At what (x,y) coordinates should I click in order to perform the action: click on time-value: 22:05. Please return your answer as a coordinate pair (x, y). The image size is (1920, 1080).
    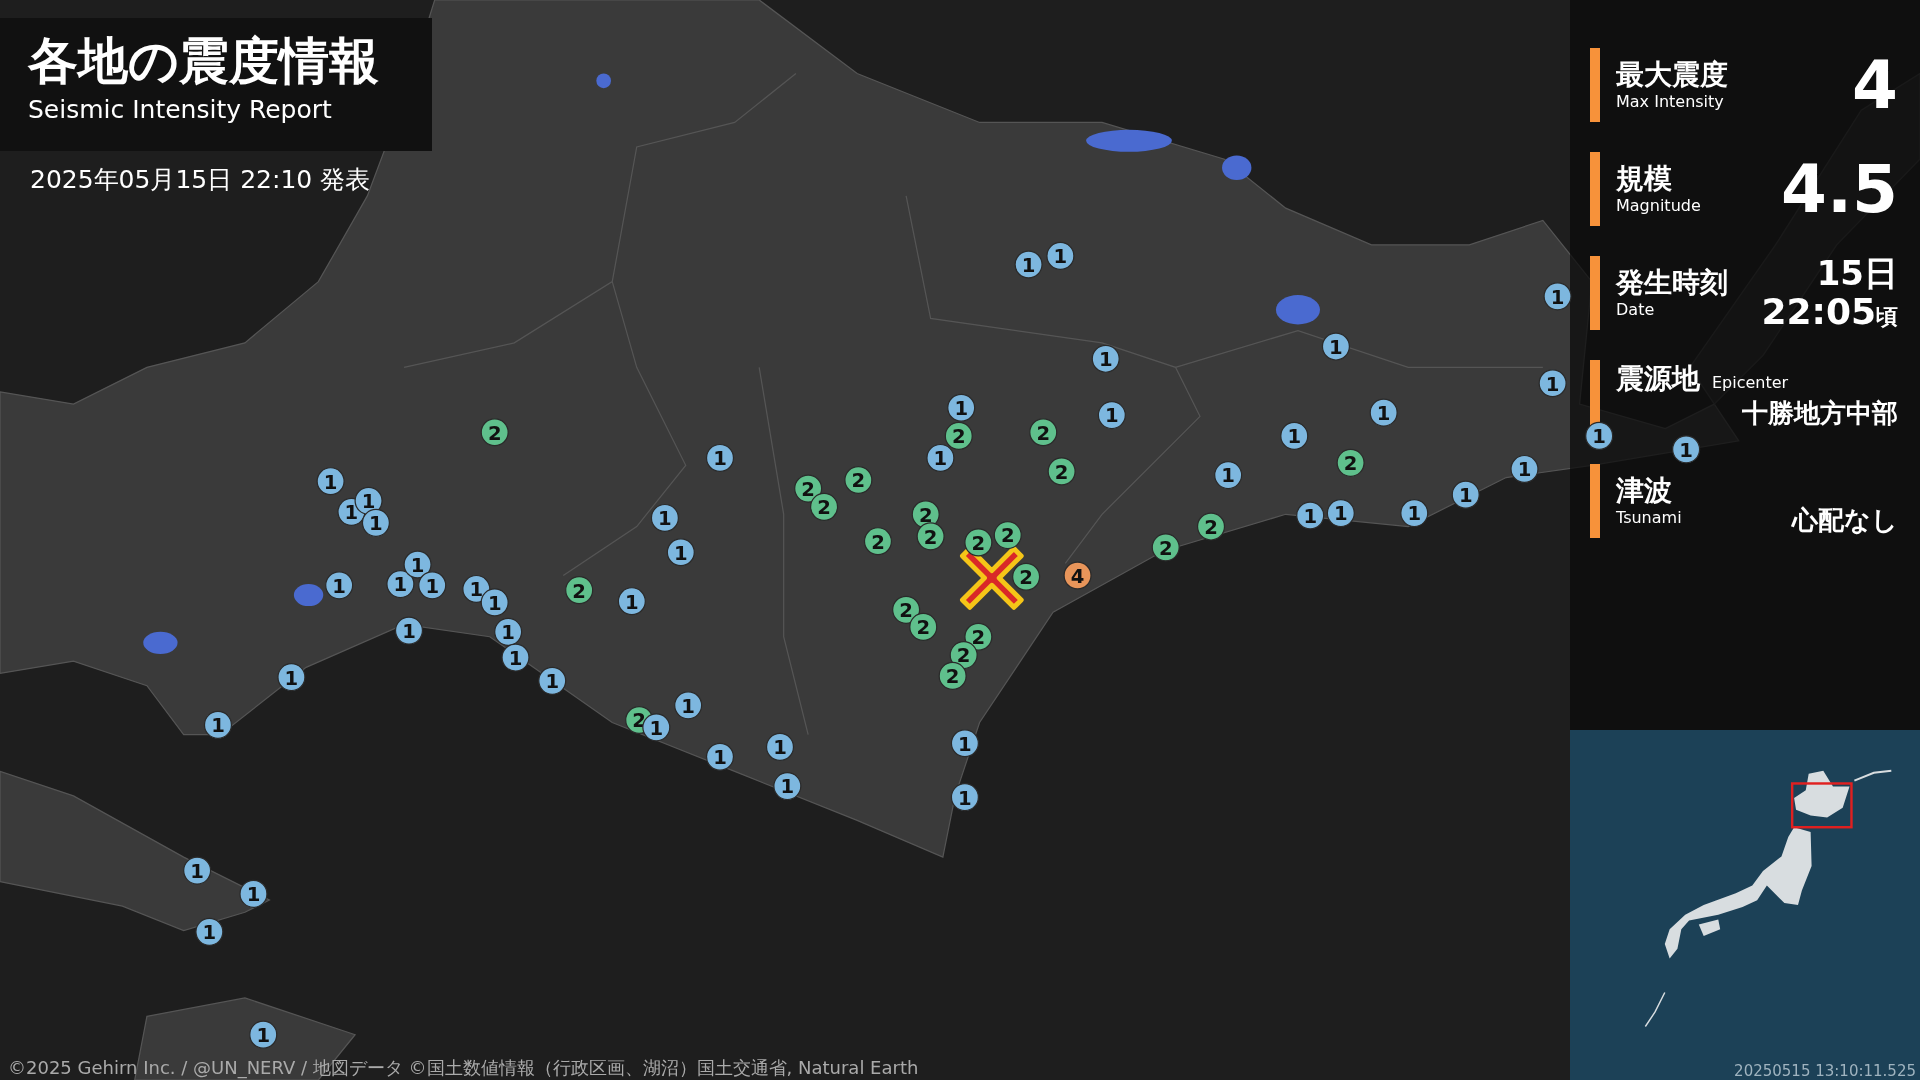
    Looking at the image, I should click on (1818, 311).